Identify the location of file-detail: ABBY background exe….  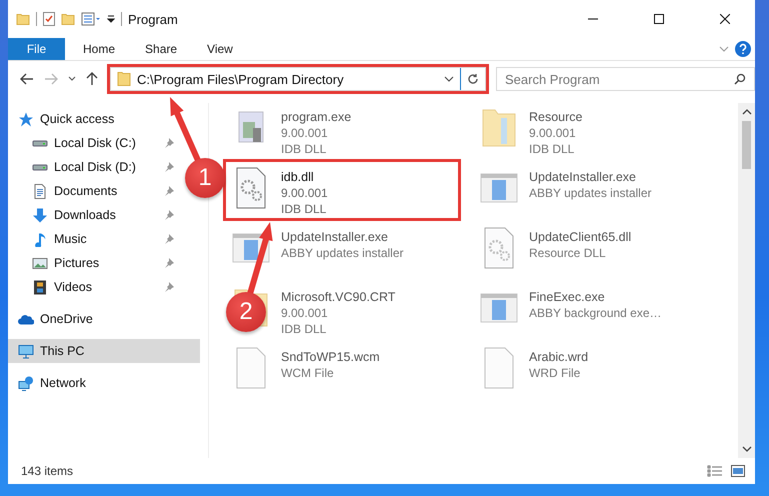
(595, 313).